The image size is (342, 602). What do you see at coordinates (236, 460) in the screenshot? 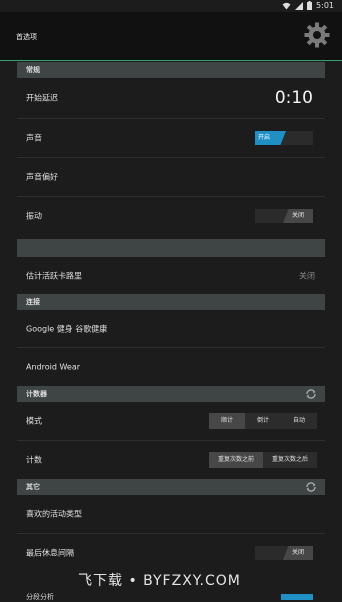
I see `count-option-before: 重复次数之前` at bounding box center [236, 460].